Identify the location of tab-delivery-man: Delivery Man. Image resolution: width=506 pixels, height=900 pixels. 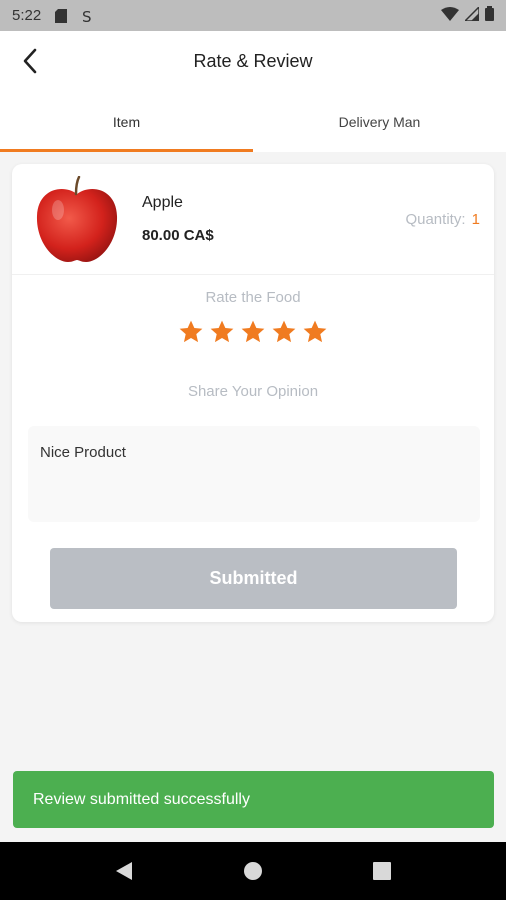
(379, 121).